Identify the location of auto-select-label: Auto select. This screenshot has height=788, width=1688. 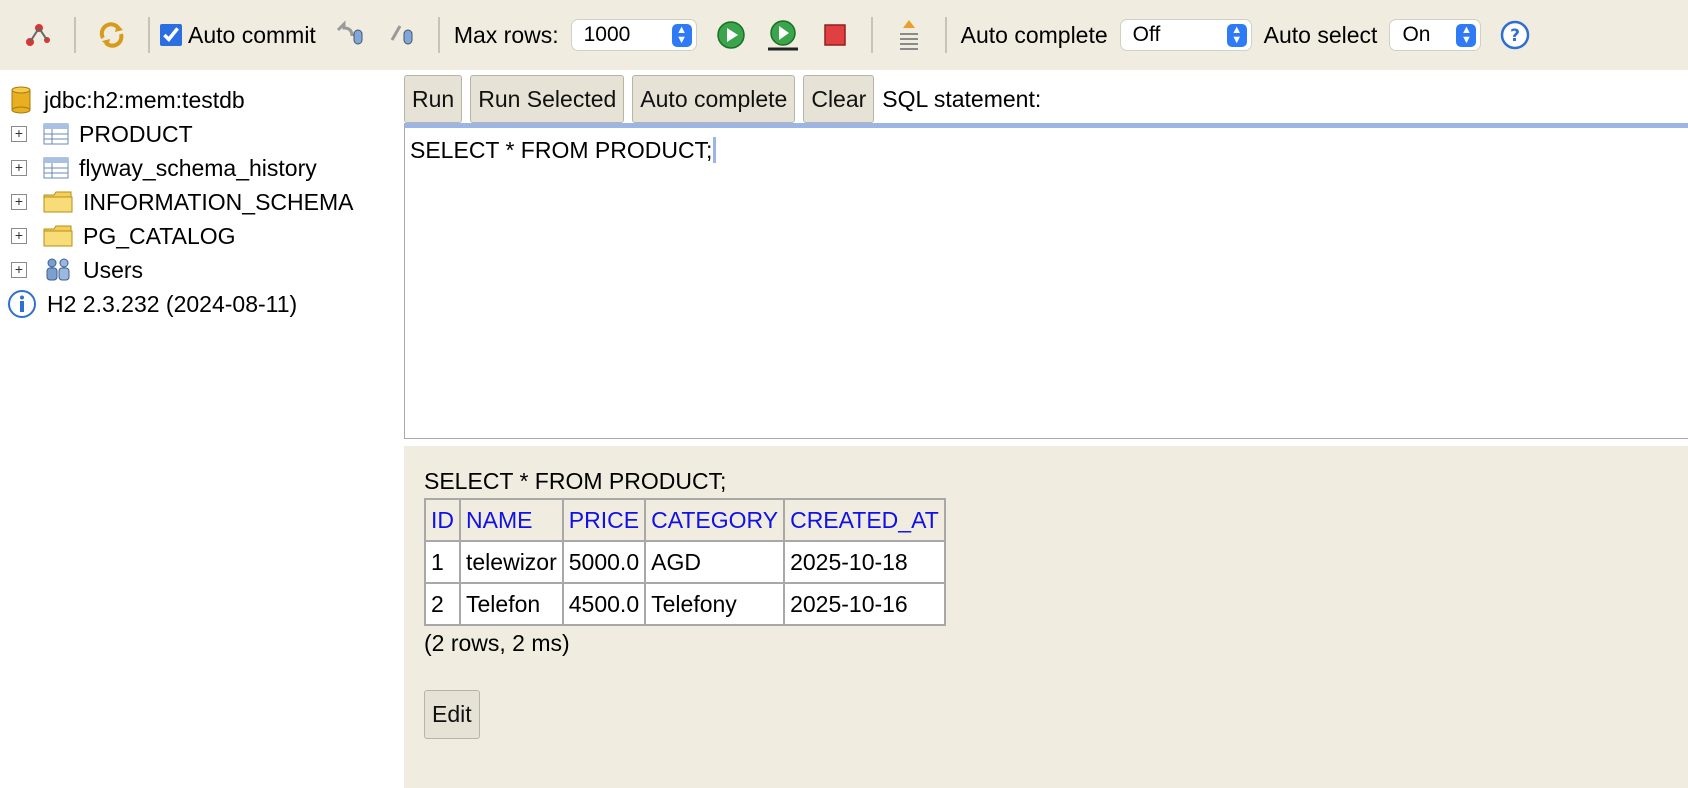
(1320, 34).